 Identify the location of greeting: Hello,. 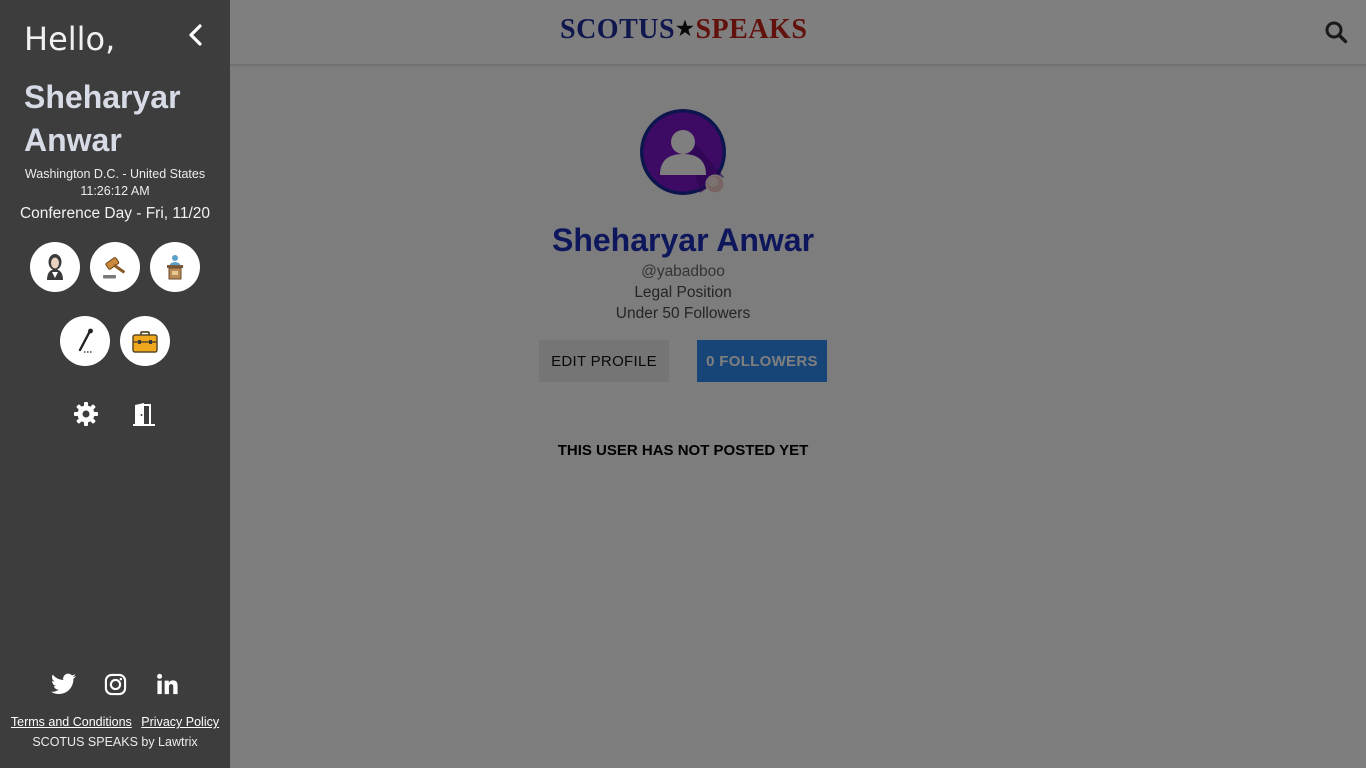
(70, 39).